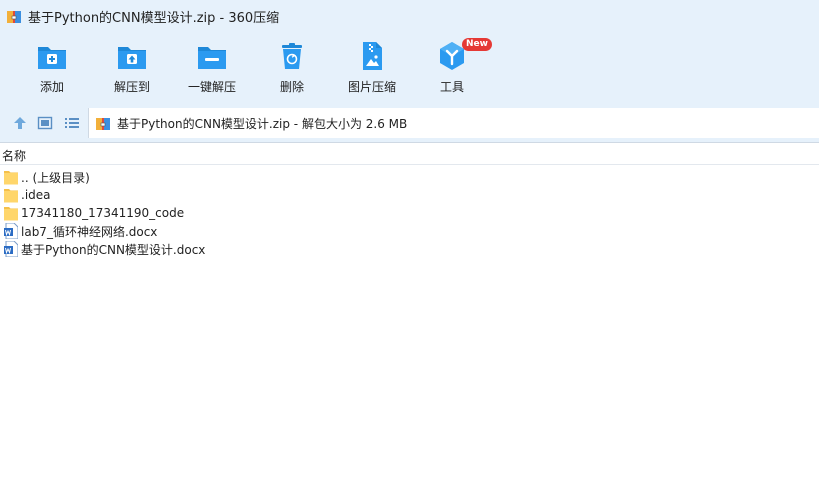  What do you see at coordinates (292, 56) in the screenshot?
I see `delete-icon` at bounding box center [292, 56].